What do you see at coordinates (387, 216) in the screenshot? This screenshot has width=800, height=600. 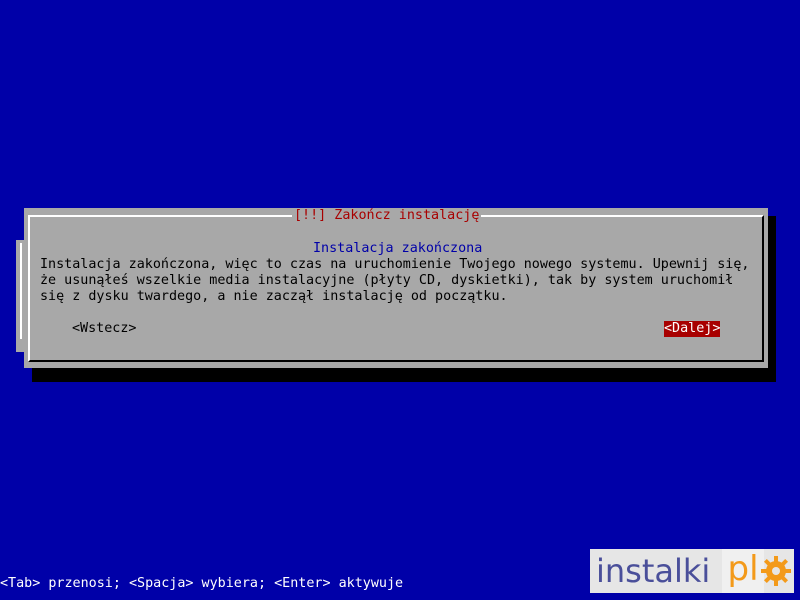 I see `dialog-title: [!!] Zakończ instalację` at bounding box center [387, 216].